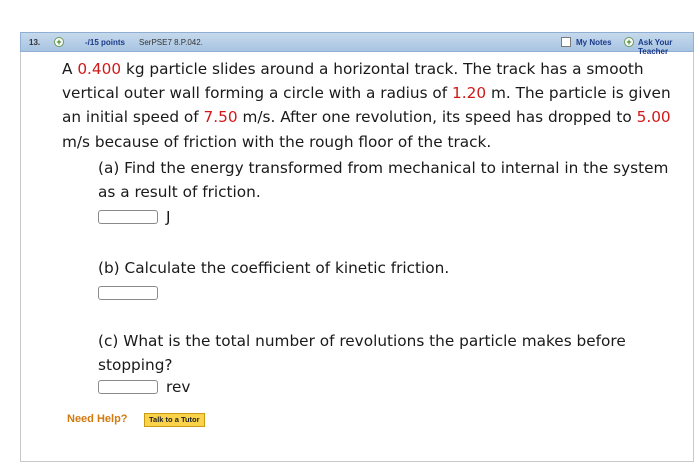 Image resolution: width=700 pixels, height=468 pixels. What do you see at coordinates (70, 69) in the screenshot?
I see `problem-text: A` at bounding box center [70, 69].